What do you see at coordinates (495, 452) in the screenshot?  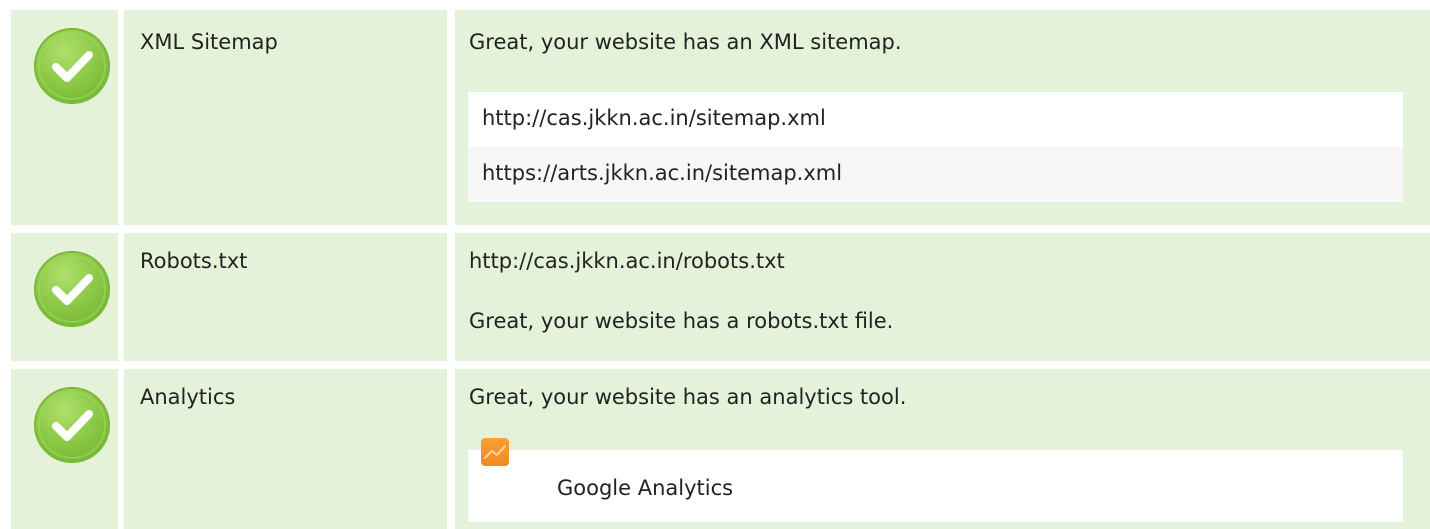 I see `google-analytics-icon` at bounding box center [495, 452].